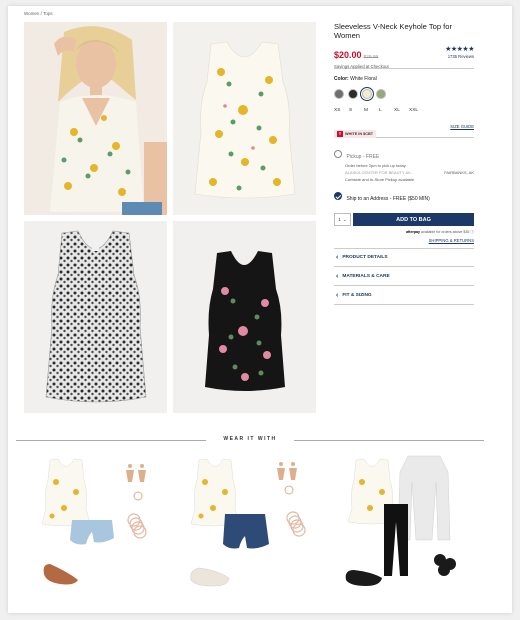 This screenshot has width=520, height=620. I want to click on swatch-white-floral, so click(367, 94).